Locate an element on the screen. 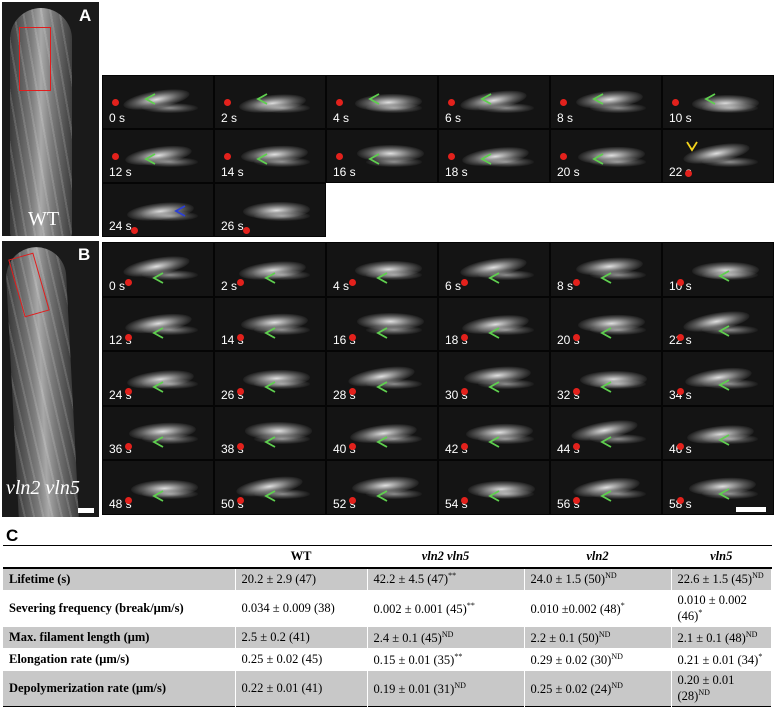 This screenshot has width=775, height=707. wt-frame: 12 s is located at coordinates (158, 156).